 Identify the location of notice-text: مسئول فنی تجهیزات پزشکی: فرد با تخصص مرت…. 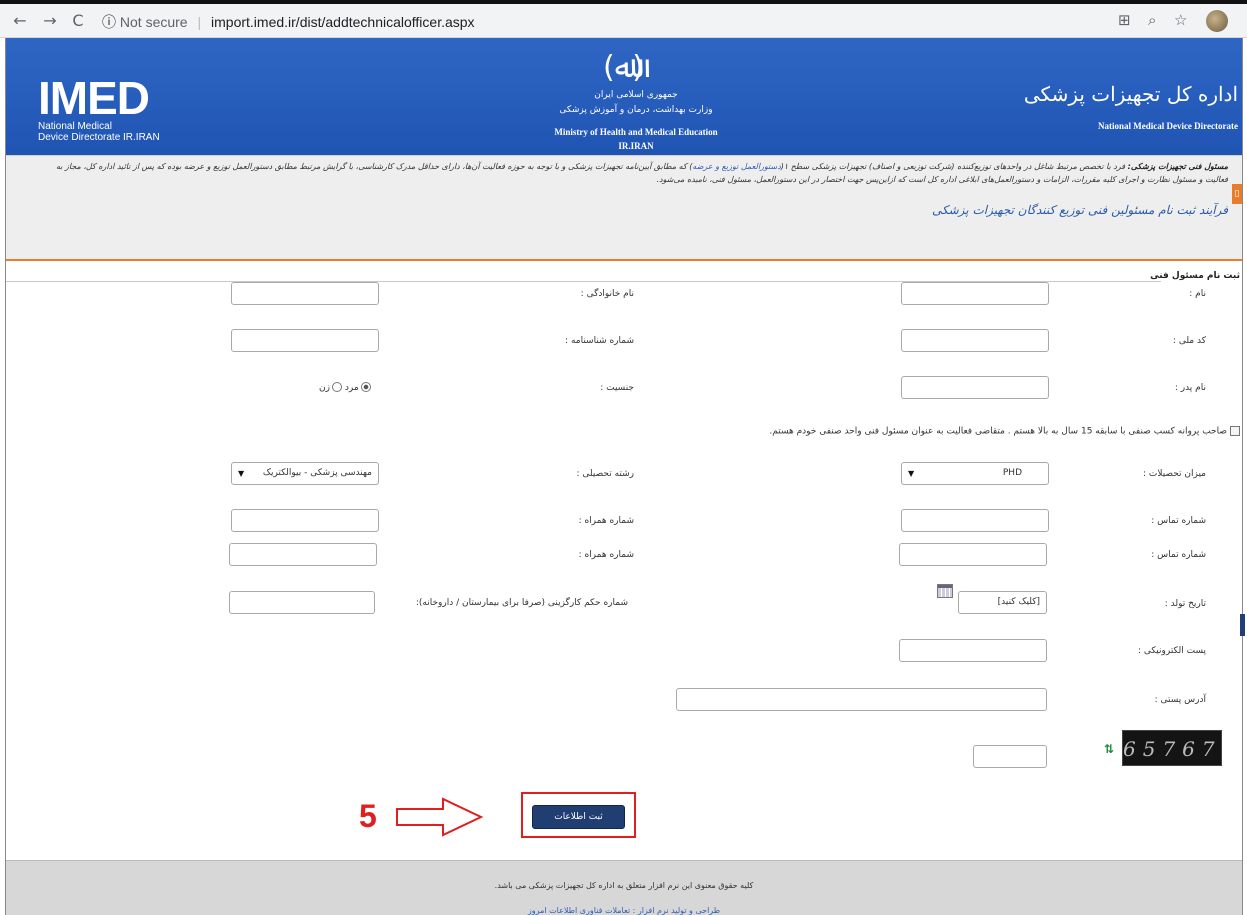
(642, 173).